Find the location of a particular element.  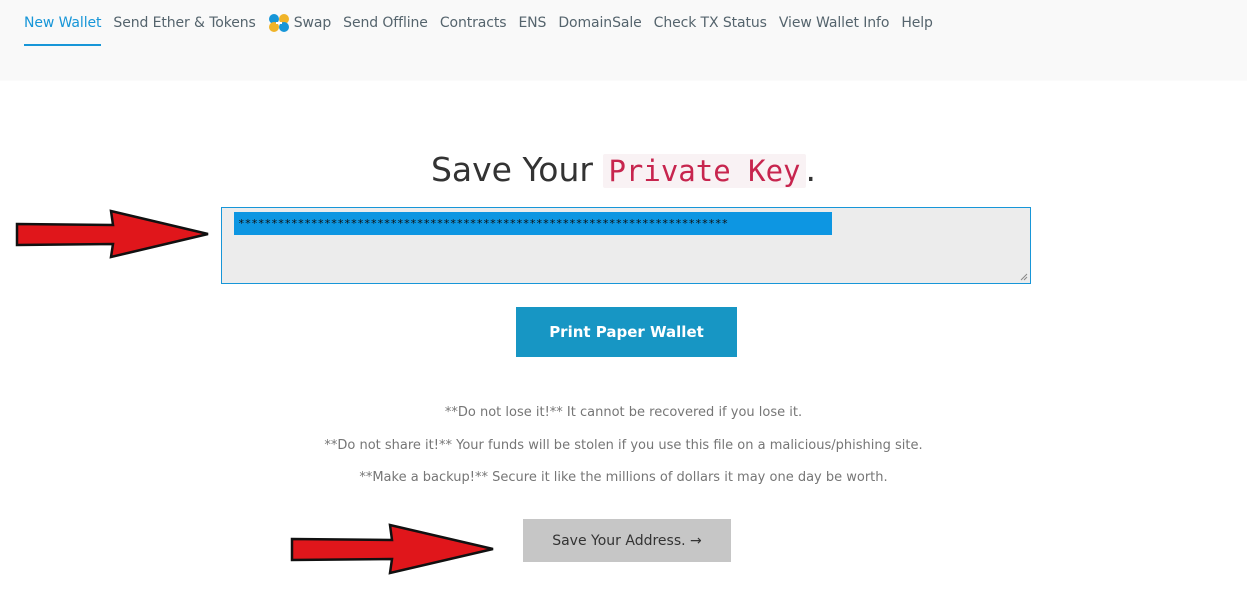

tab-swap: Swap is located at coordinates (299, 23).